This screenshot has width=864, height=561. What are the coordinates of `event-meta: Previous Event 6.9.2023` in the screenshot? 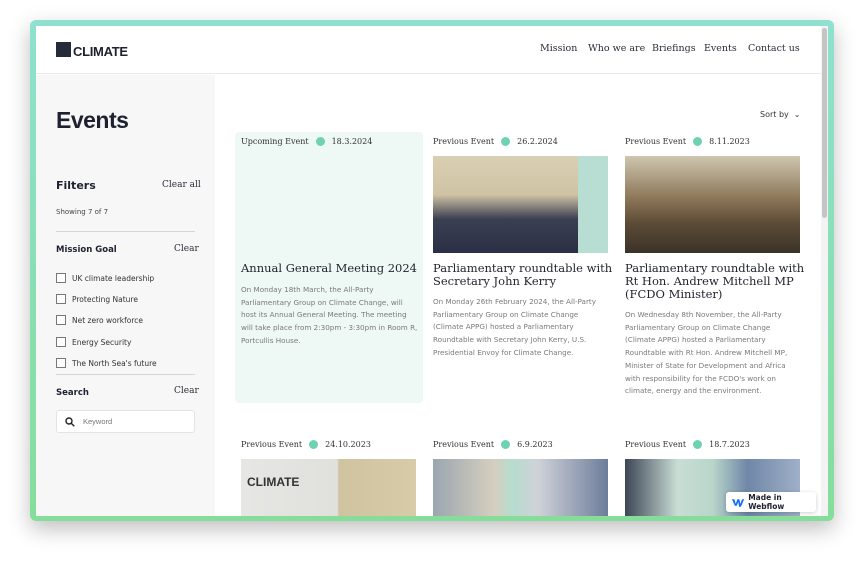 It's located at (493, 444).